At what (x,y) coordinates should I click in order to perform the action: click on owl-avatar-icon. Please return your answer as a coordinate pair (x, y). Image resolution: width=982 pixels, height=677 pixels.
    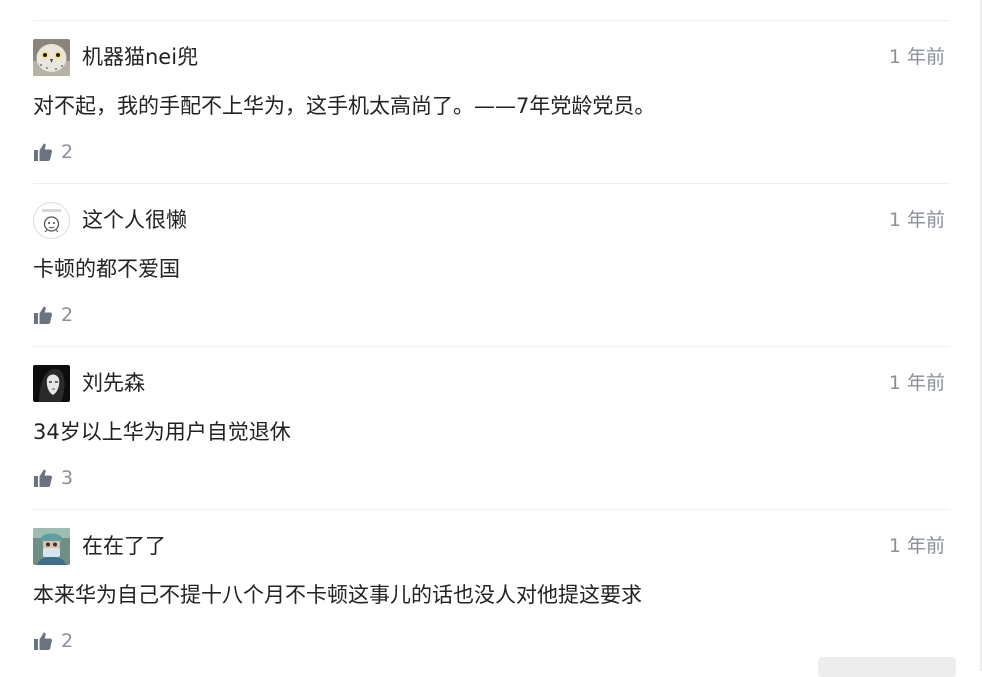
    Looking at the image, I should click on (51, 57).